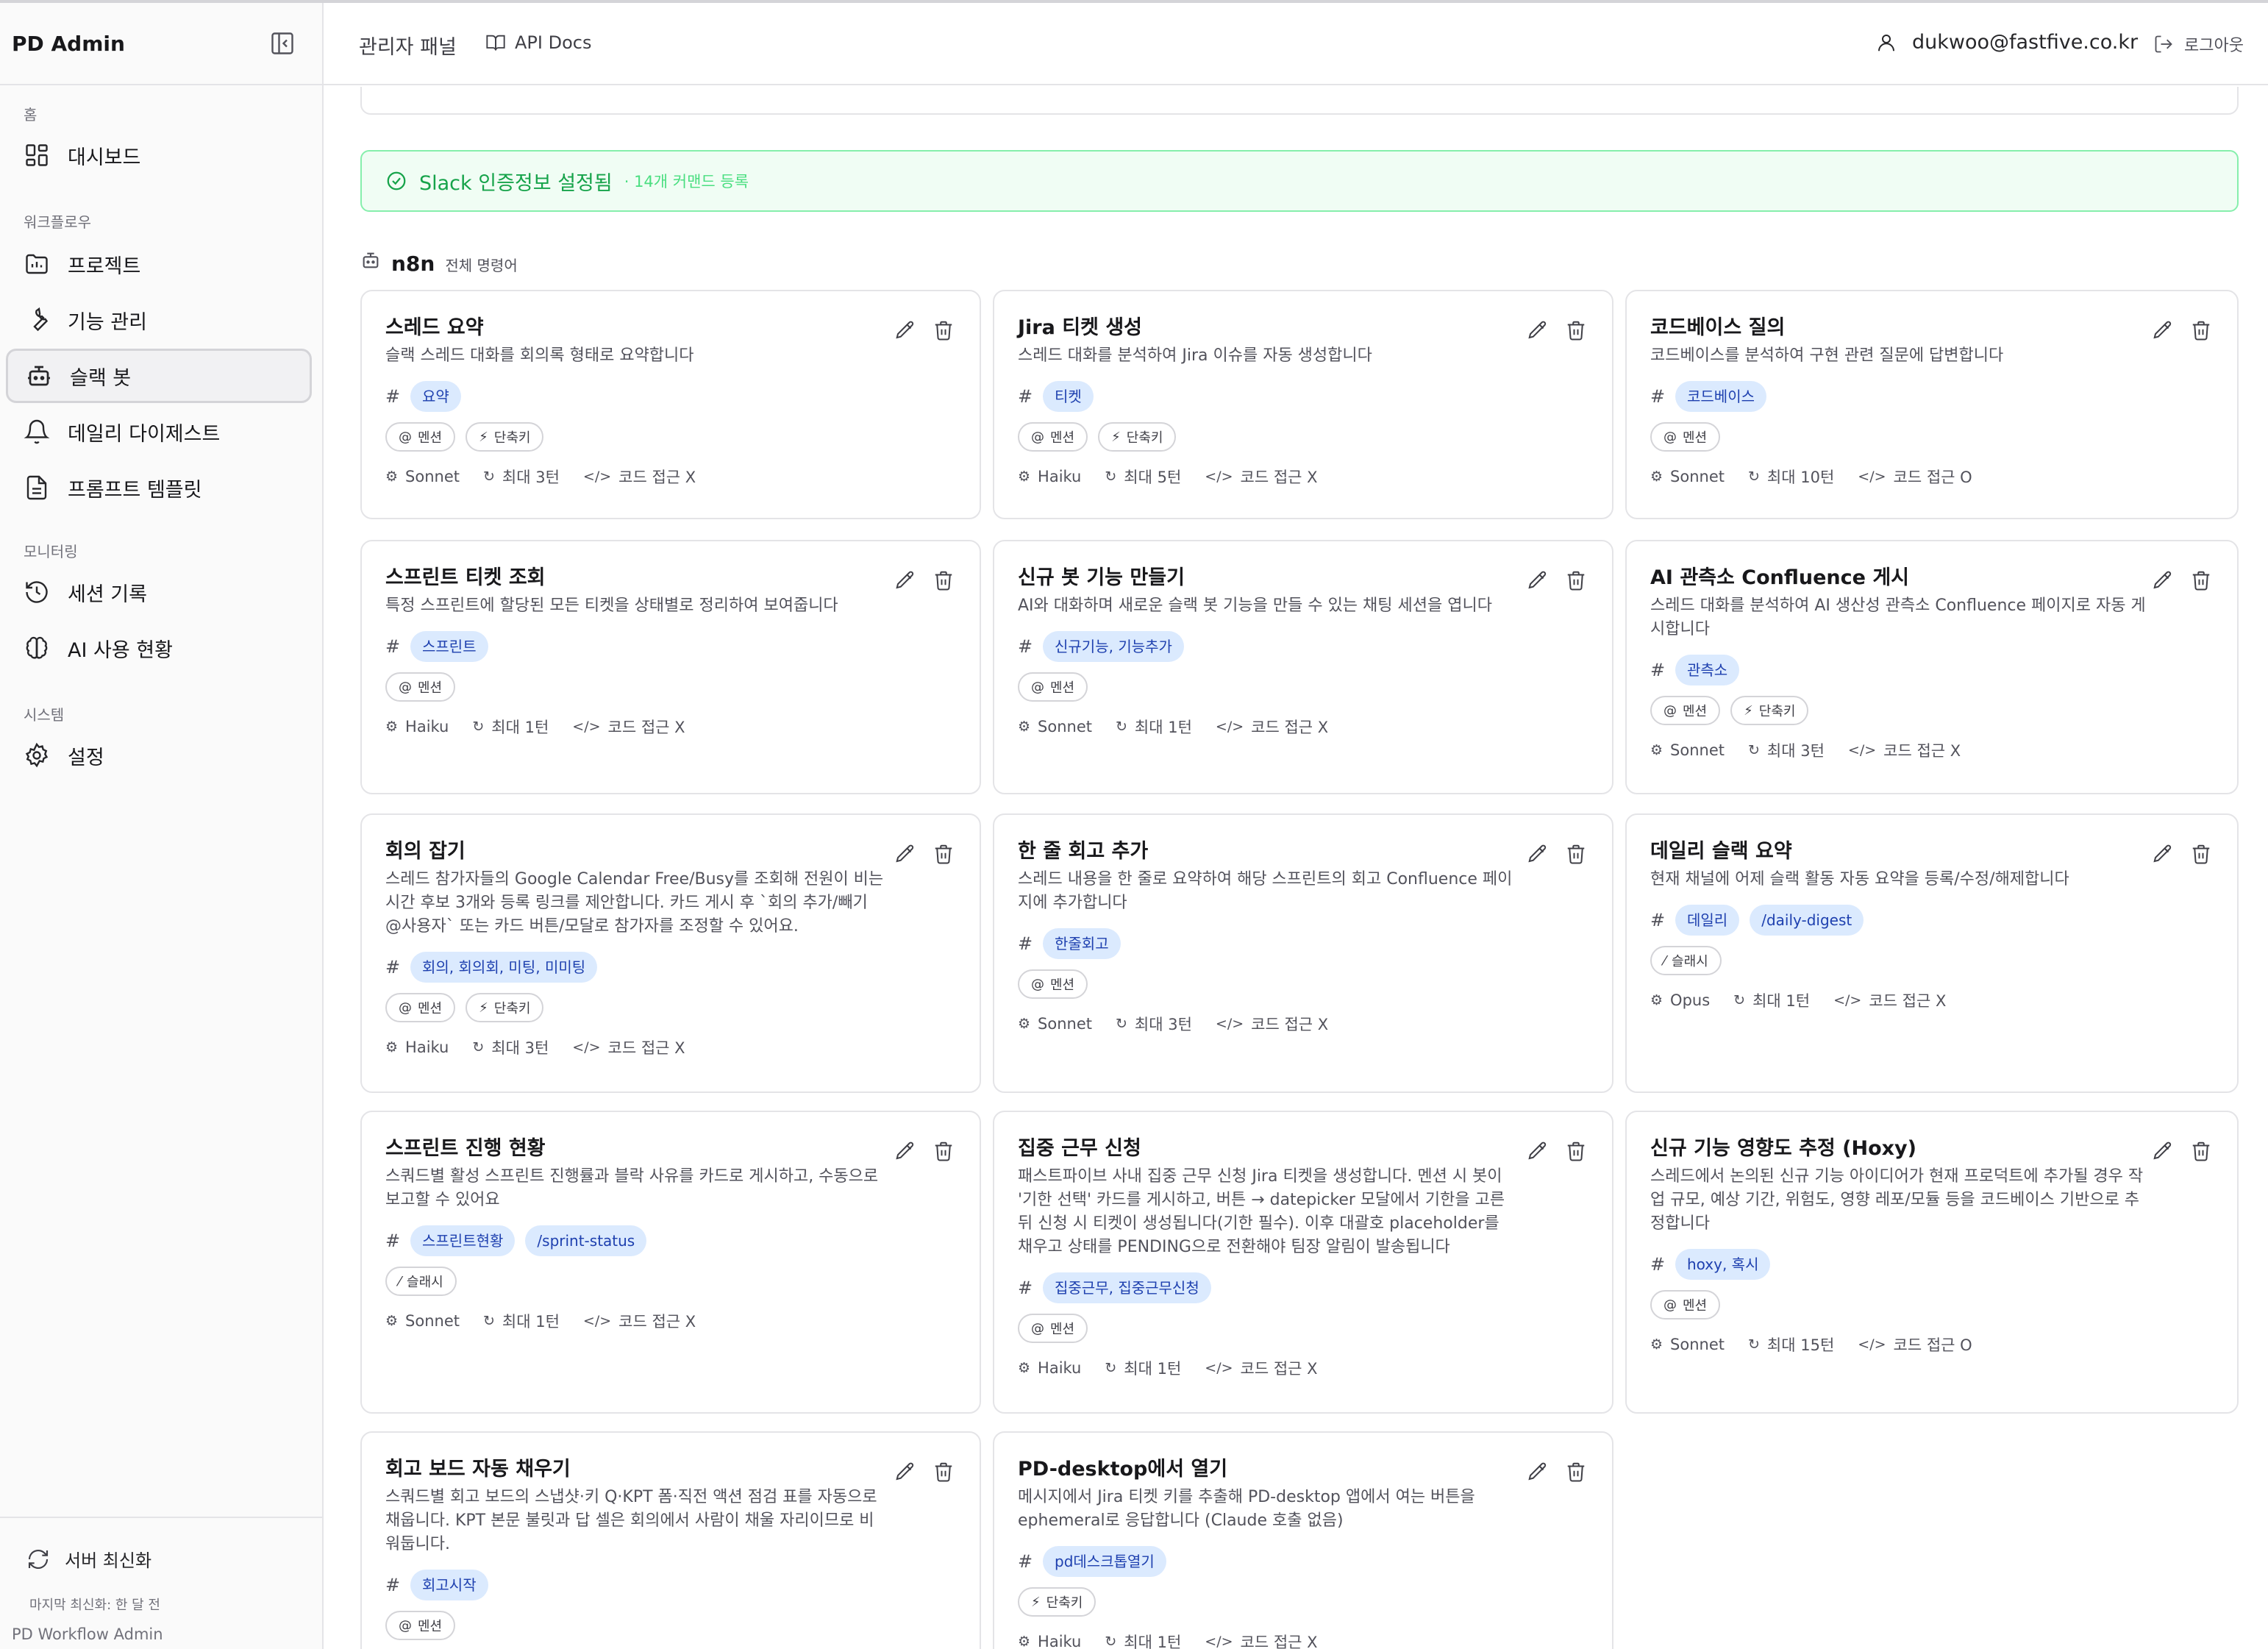 The width and height of the screenshot is (2268, 1649). I want to click on card-title: 집중 근무 신청, so click(1079, 1148).